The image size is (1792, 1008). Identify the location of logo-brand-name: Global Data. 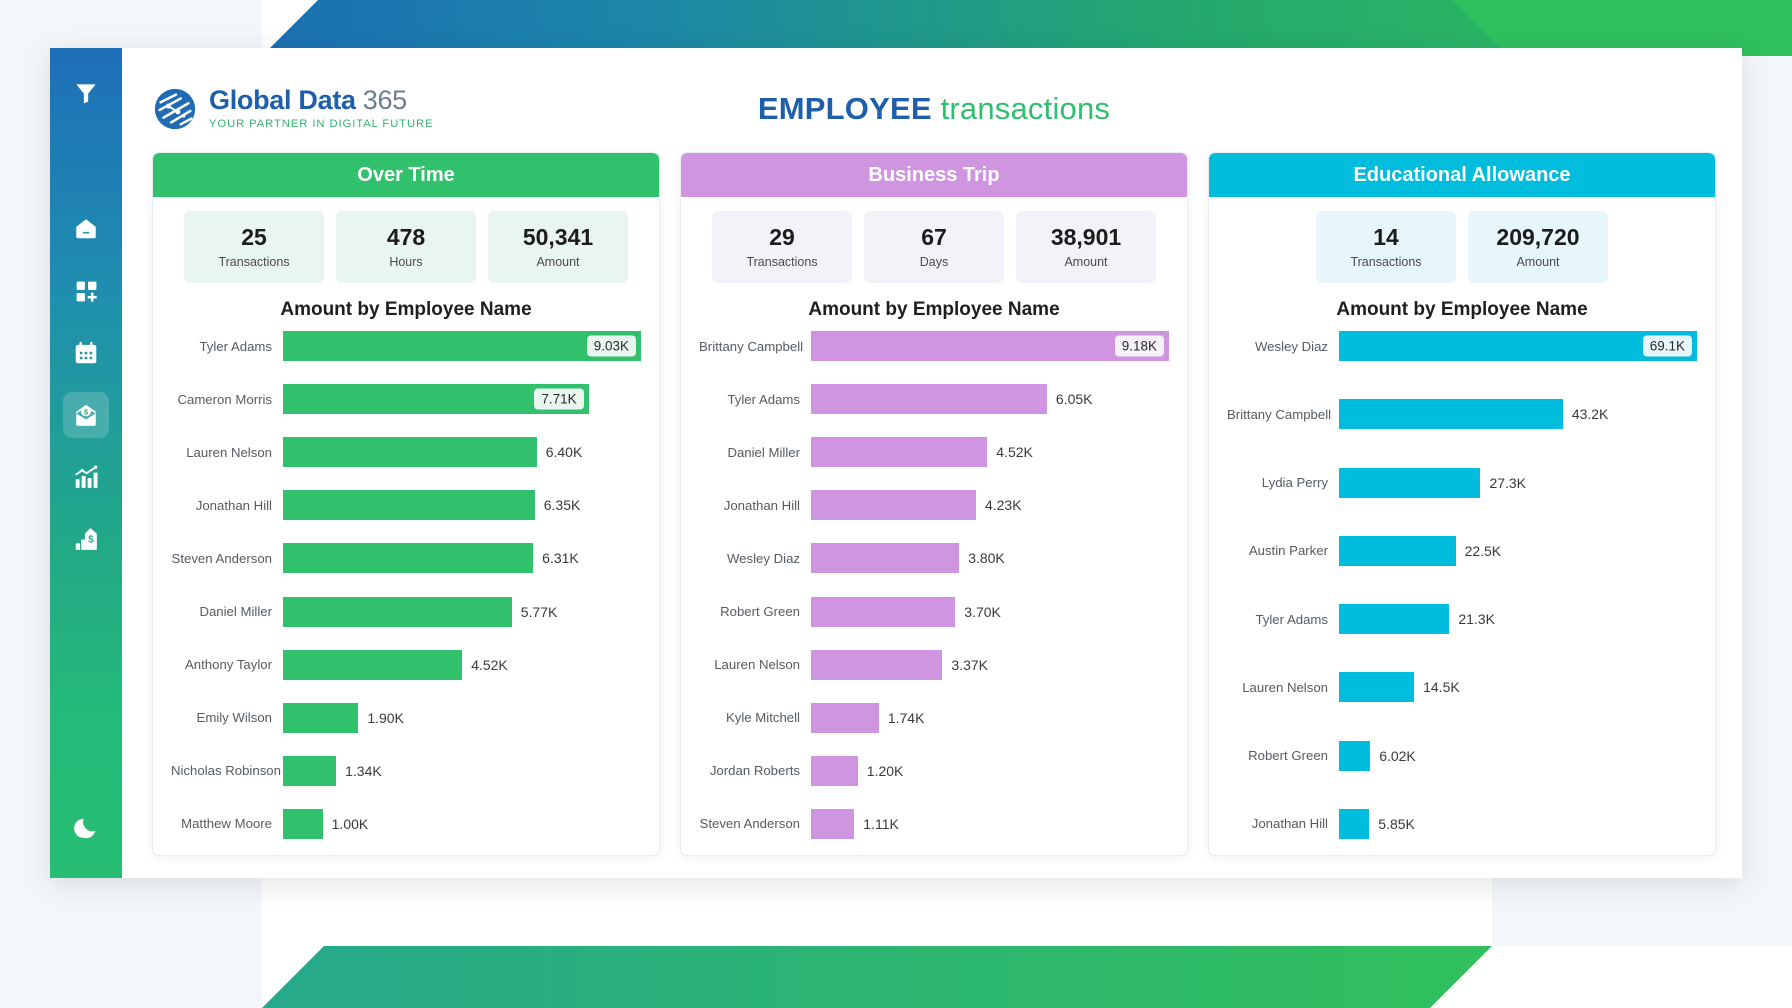
(282, 100).